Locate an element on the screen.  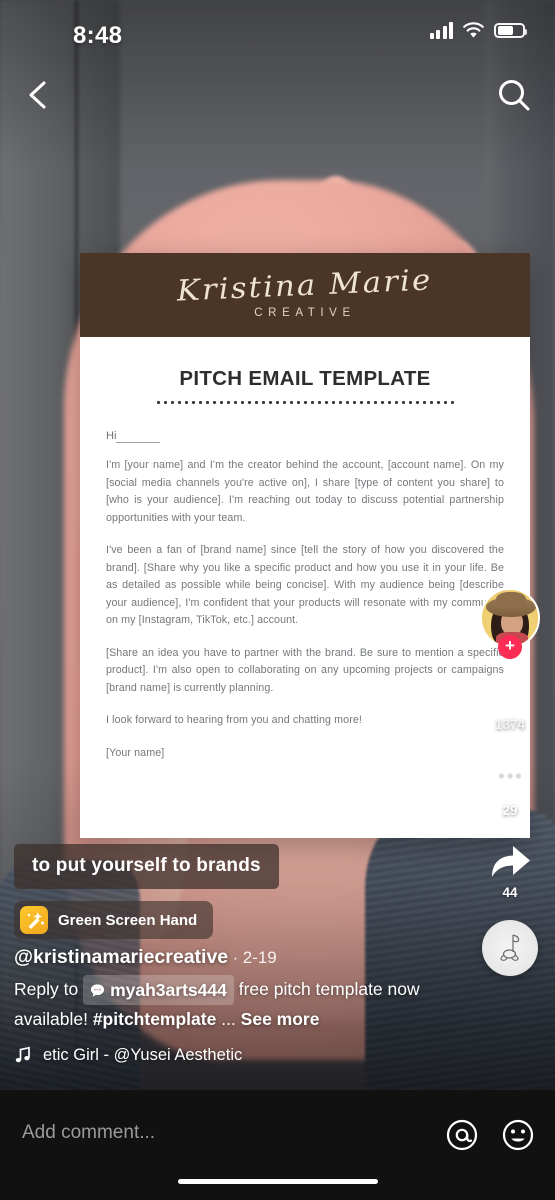
video-caption: to put yourself to brands is located at coordinates (146, 866).